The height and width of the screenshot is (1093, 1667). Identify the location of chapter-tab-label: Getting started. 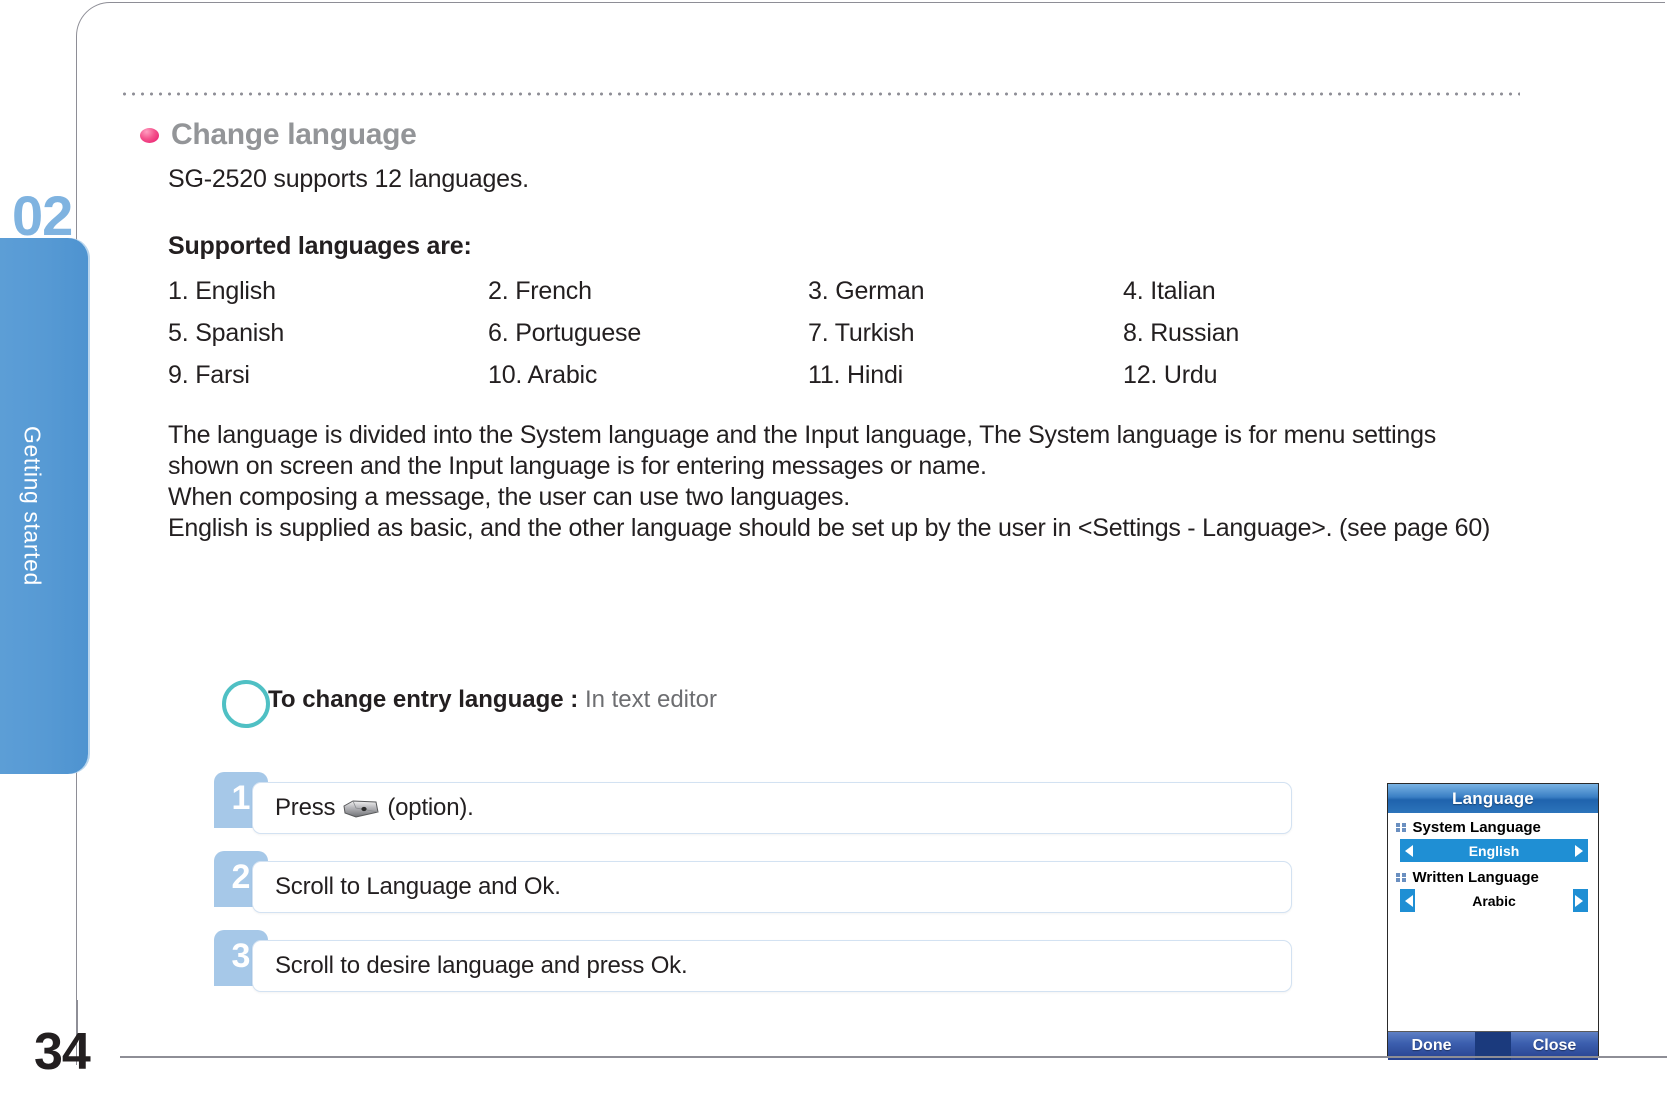
(32, 506).